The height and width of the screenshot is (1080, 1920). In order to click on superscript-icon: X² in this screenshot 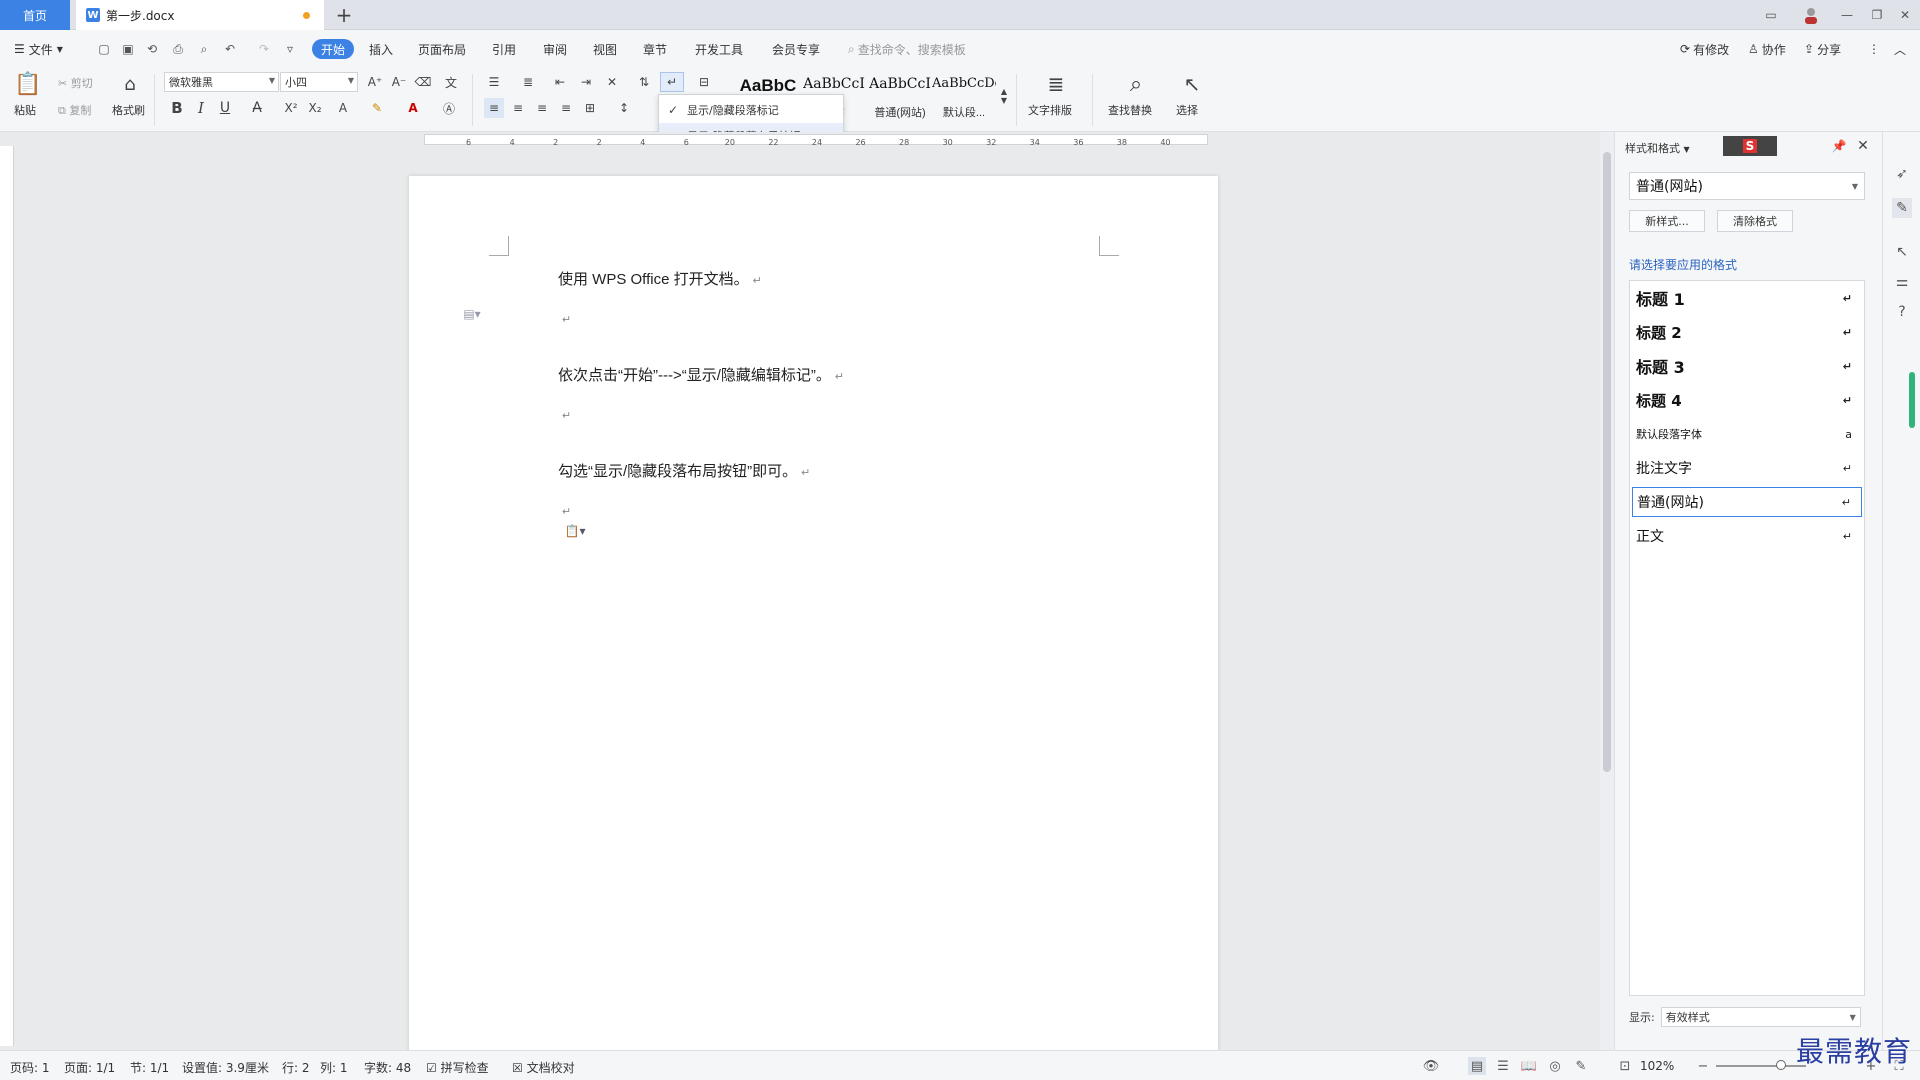, I will do `click(291, 108)`.